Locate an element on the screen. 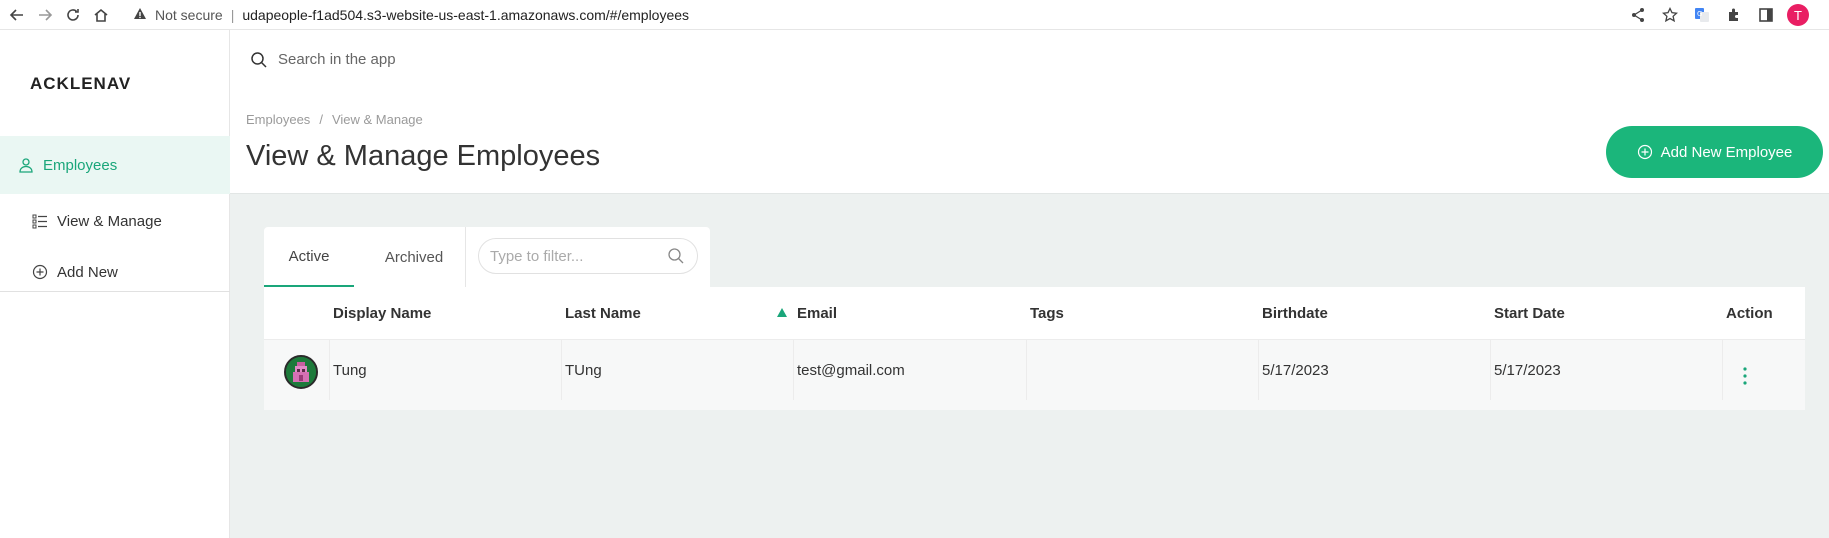 The image size is (1829, 538). column-start-date: Start Date is located at coordinates (1529, 313).